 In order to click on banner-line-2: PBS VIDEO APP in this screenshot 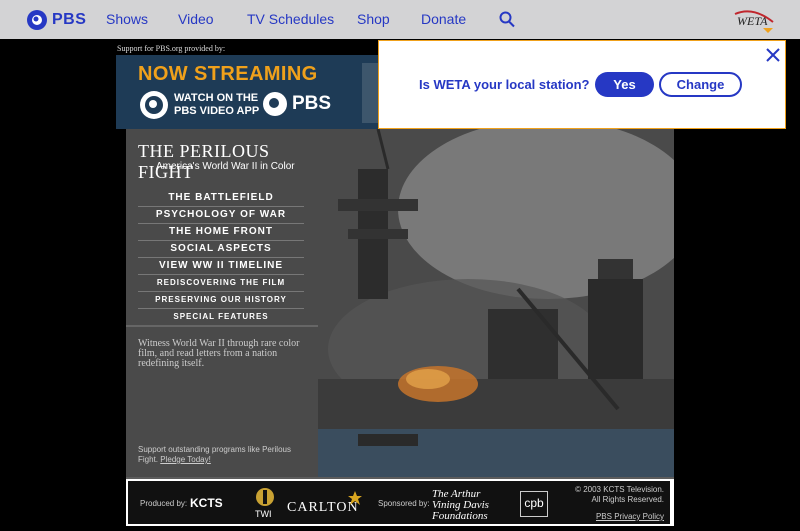, I will do `click(217, 111)`.